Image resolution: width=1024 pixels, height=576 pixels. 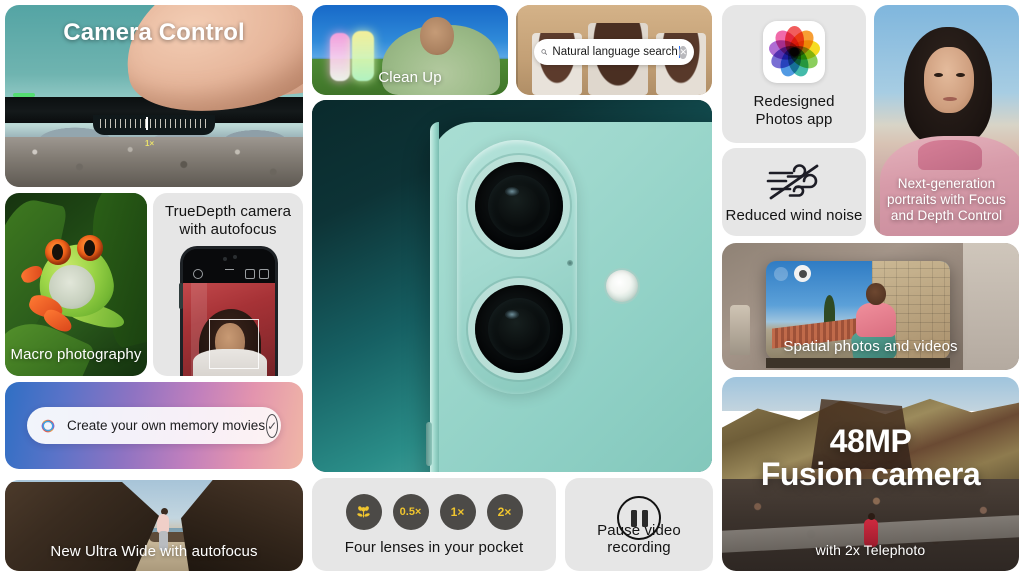 I want to click on aspect-ratio-icon, so click(x=264, y=274).